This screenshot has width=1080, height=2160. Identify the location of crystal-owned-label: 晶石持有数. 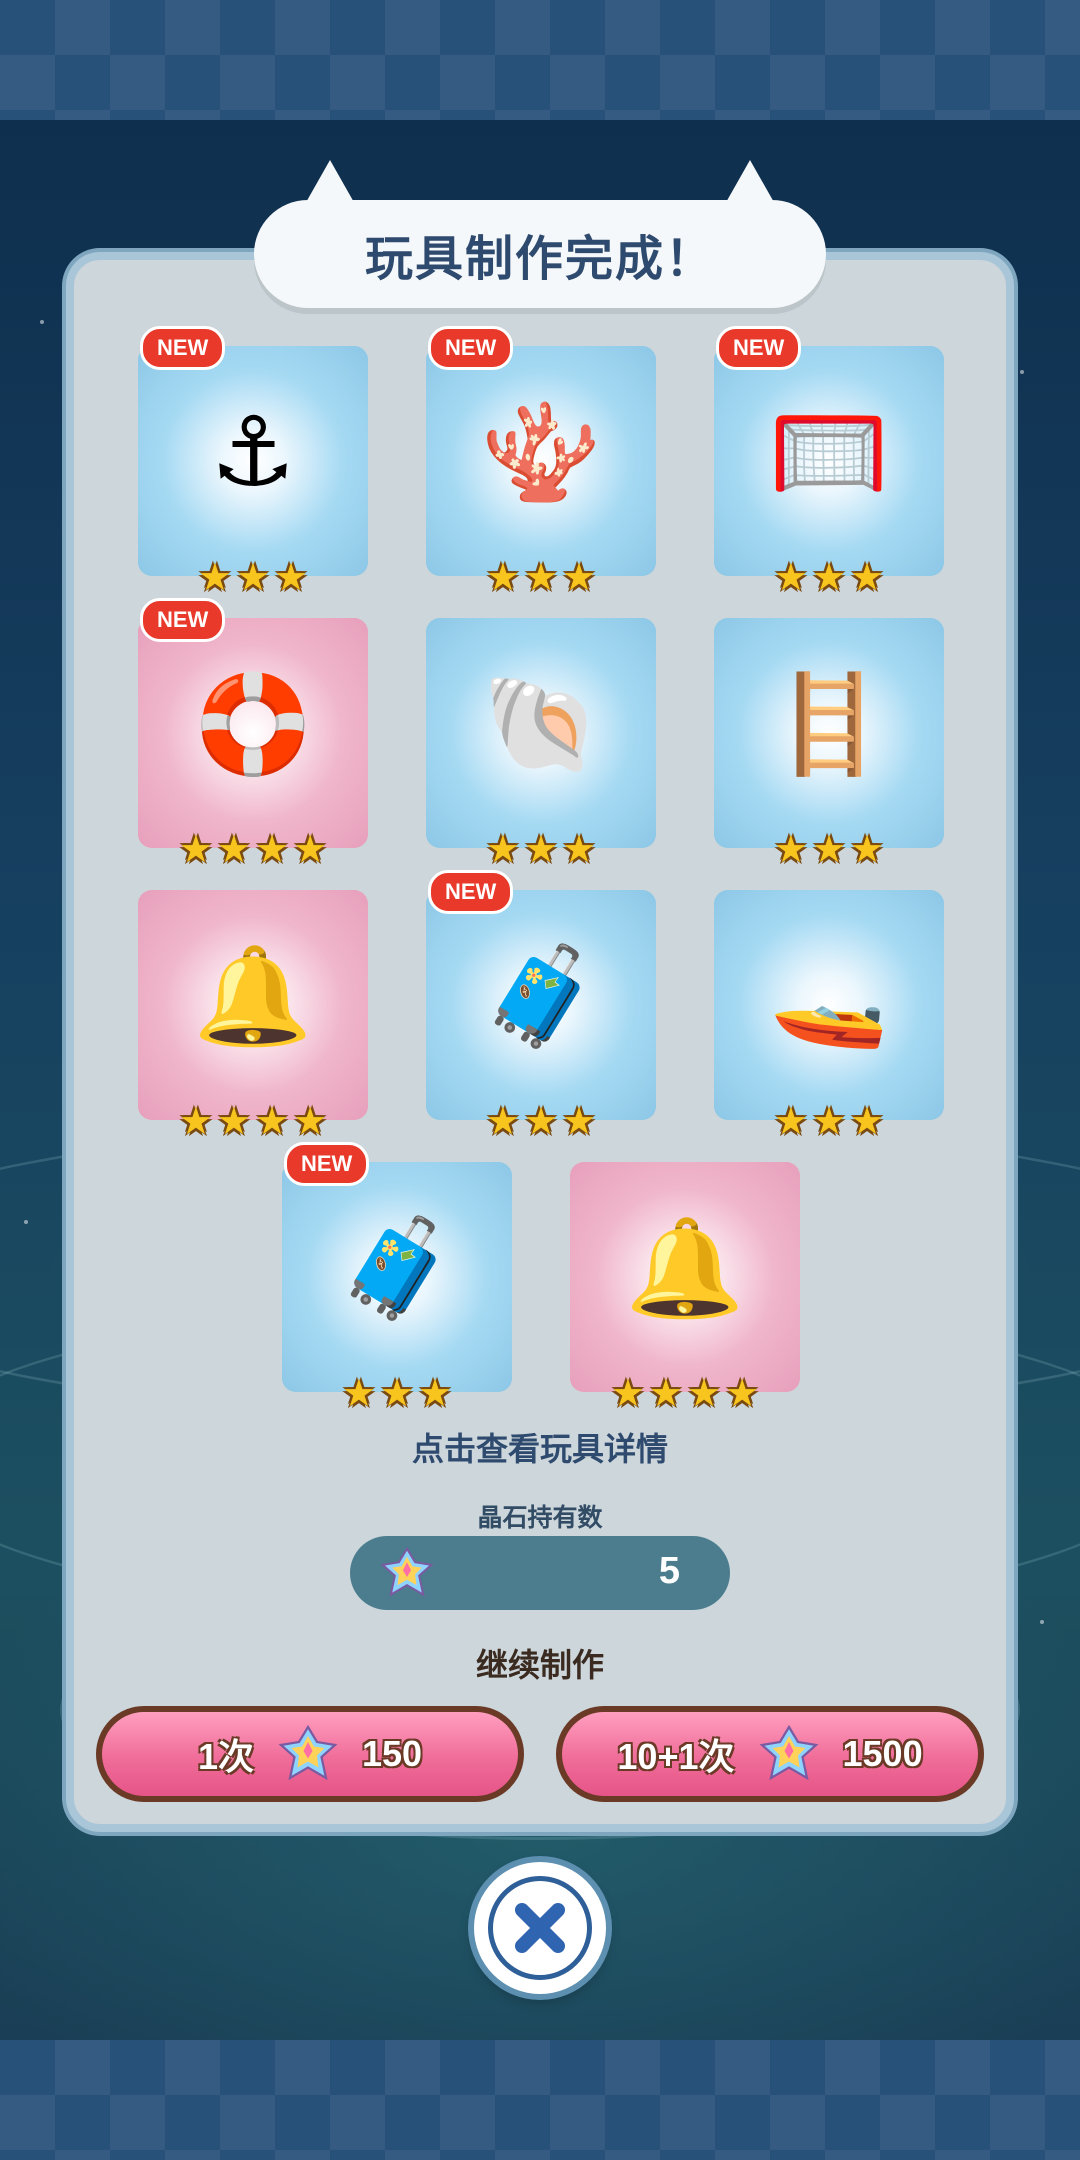
(540, 1518).